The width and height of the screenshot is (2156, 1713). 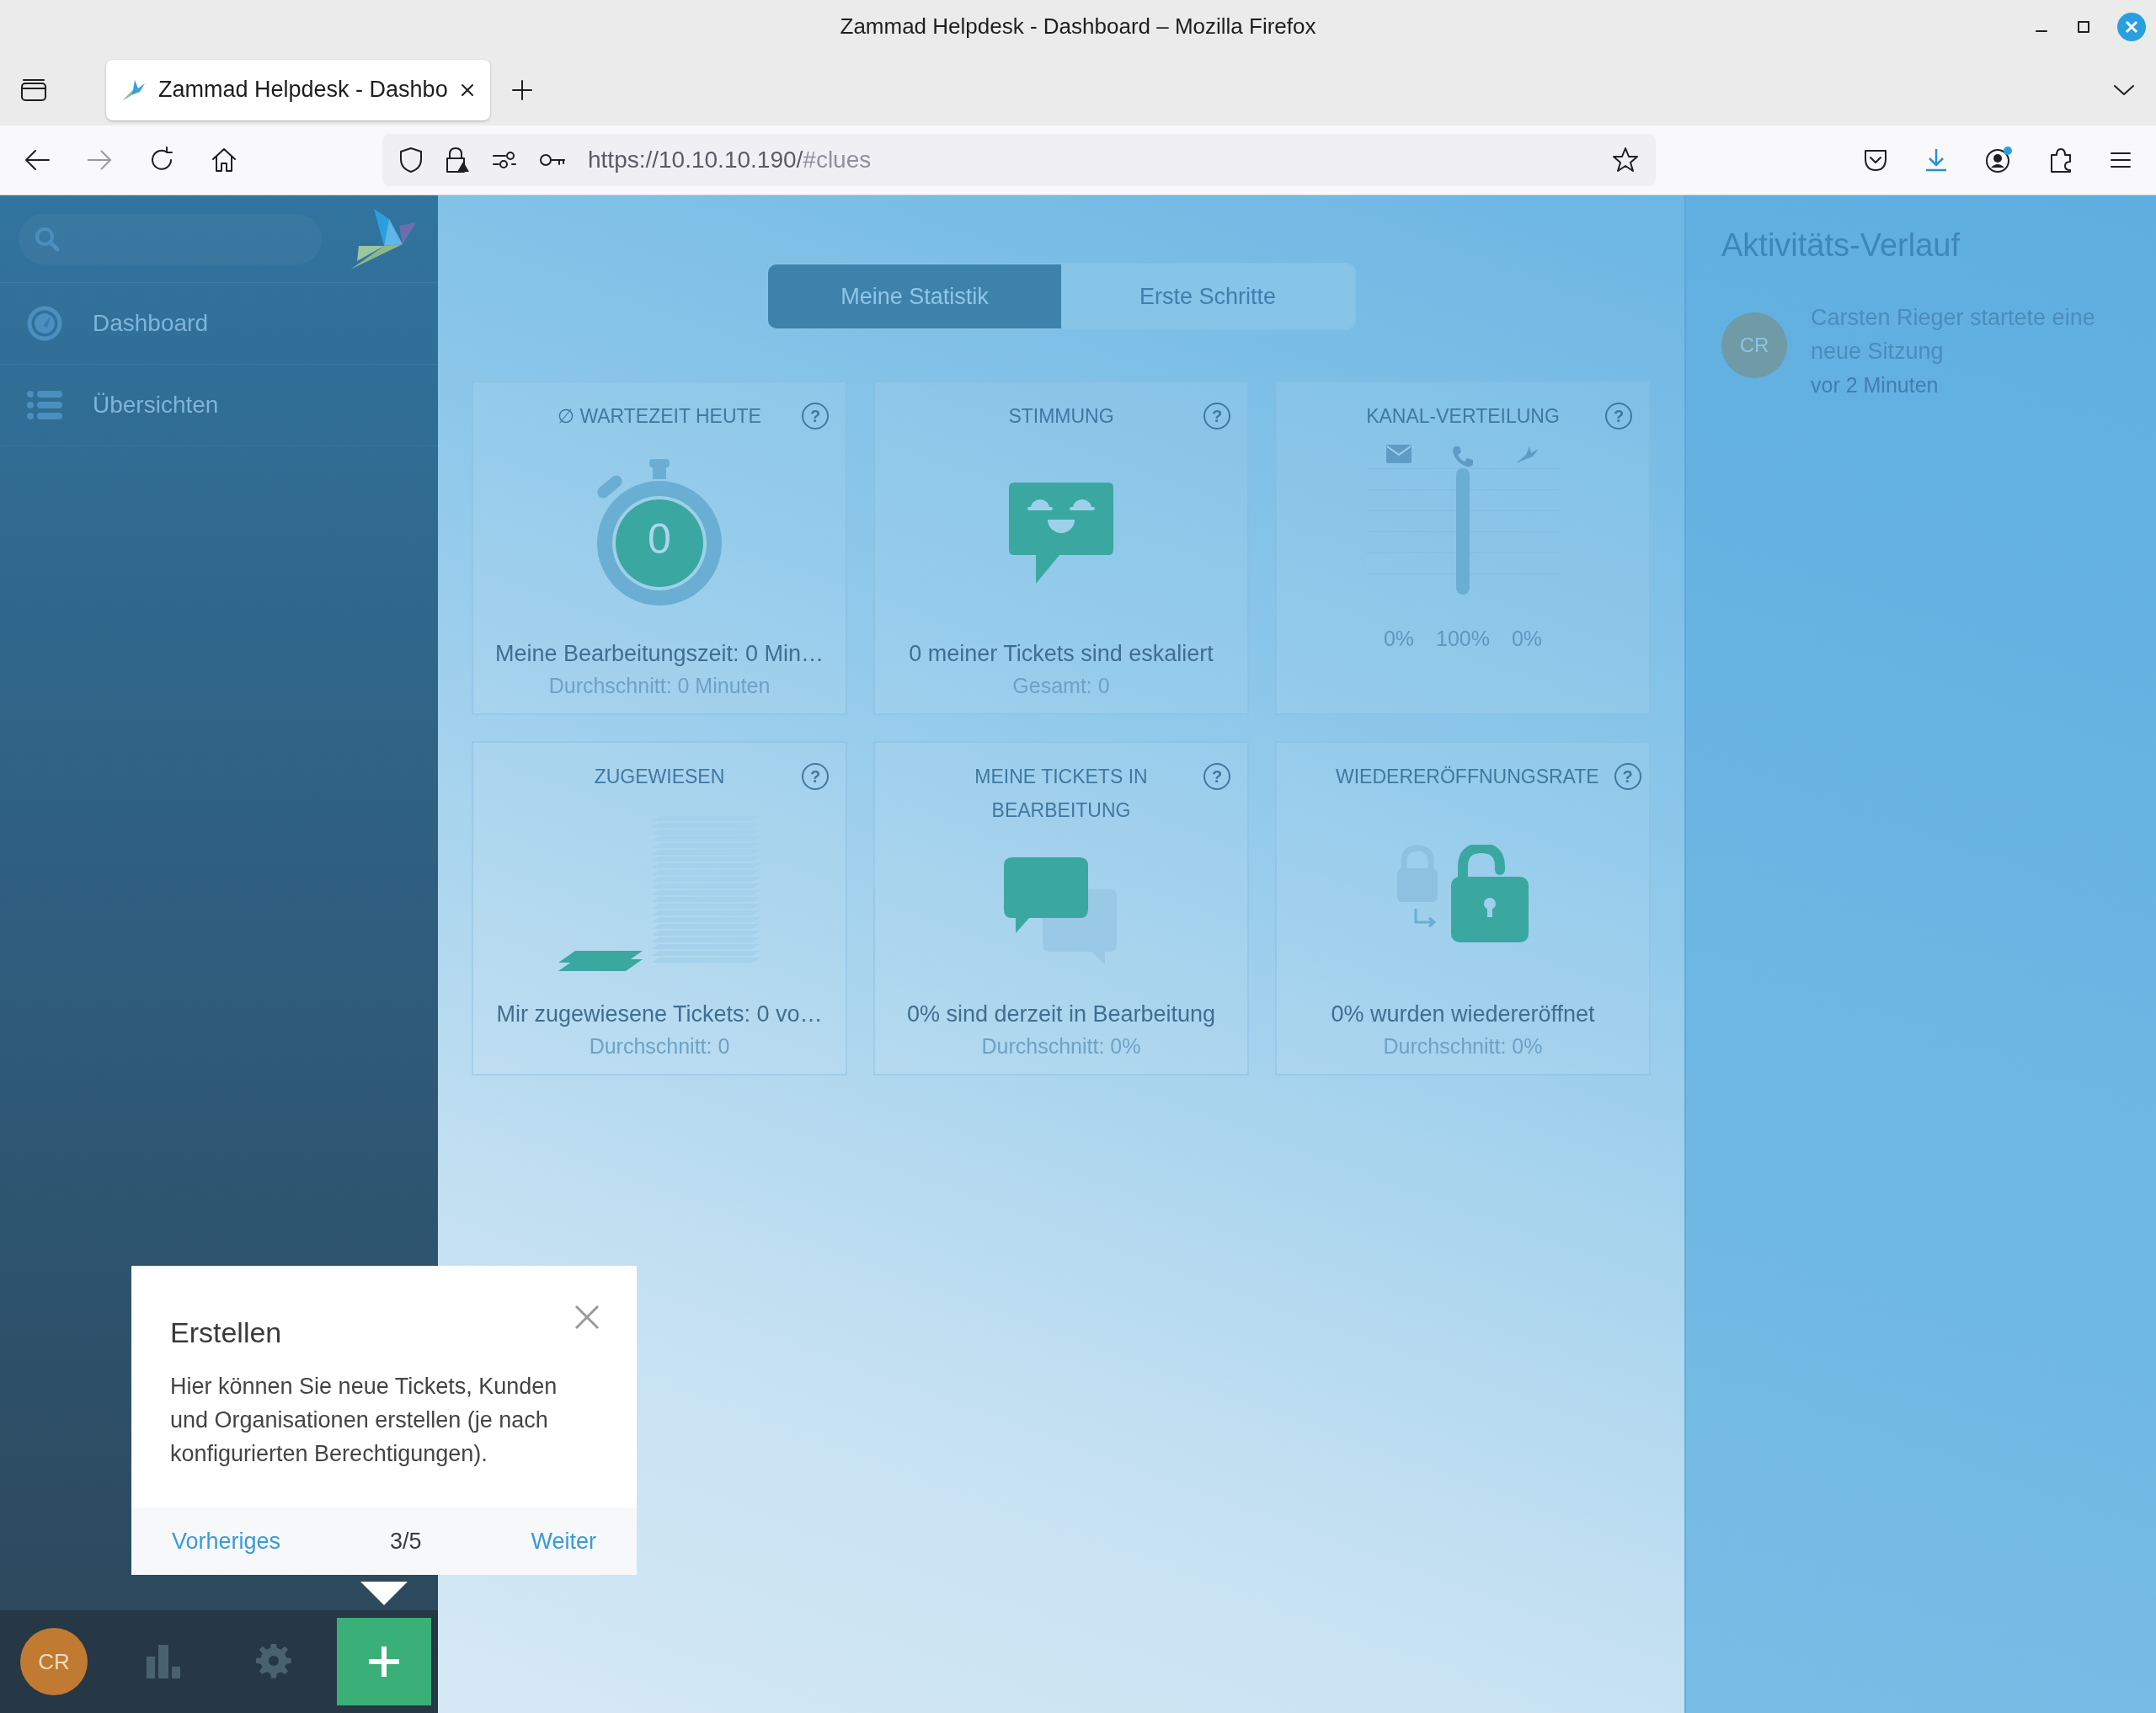 I want to click on download-icon, so click(x=1937, y=160).